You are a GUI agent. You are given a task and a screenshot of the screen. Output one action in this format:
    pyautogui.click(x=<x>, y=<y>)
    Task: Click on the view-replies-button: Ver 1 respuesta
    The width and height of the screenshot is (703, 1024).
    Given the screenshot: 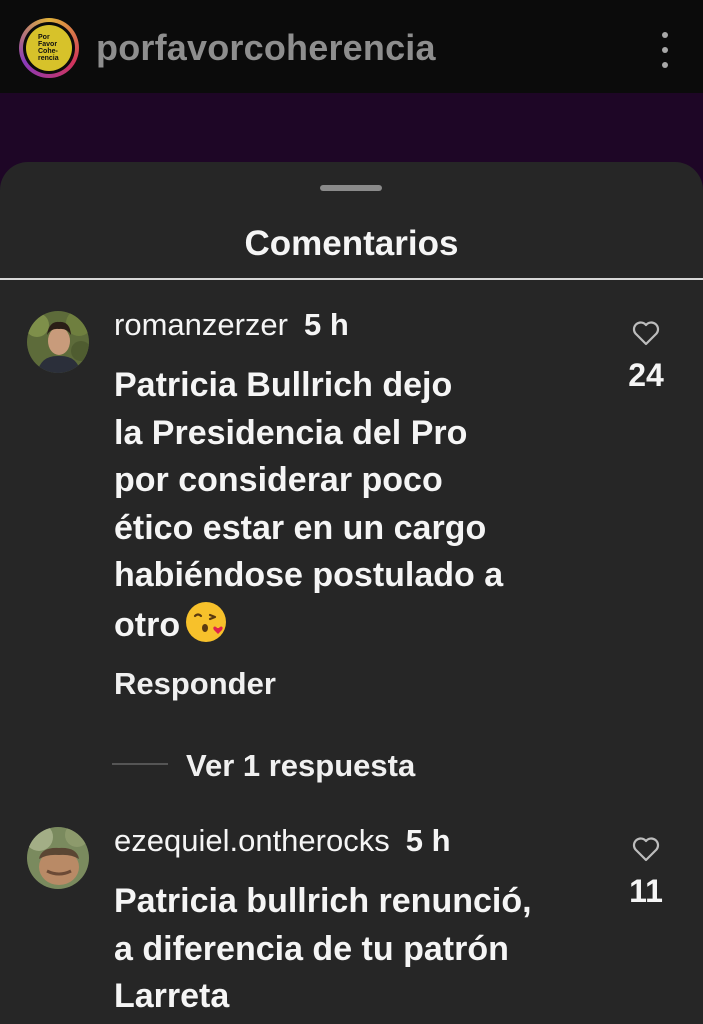 What is the action you would take?
    pyautogui.click(x=300, y=766)
    